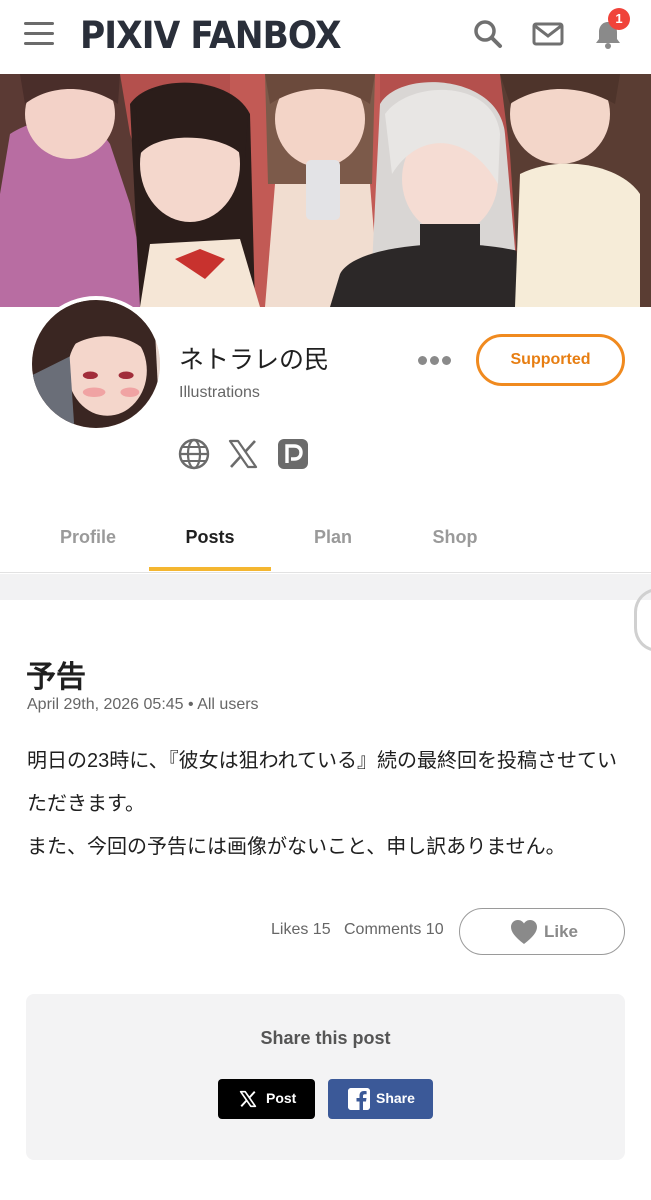 Image resolution: width=651 pixels, height=1200 pixels. Describe the element at coordinates (325, 587) in the screenshot. I see `section-divider` at that location.